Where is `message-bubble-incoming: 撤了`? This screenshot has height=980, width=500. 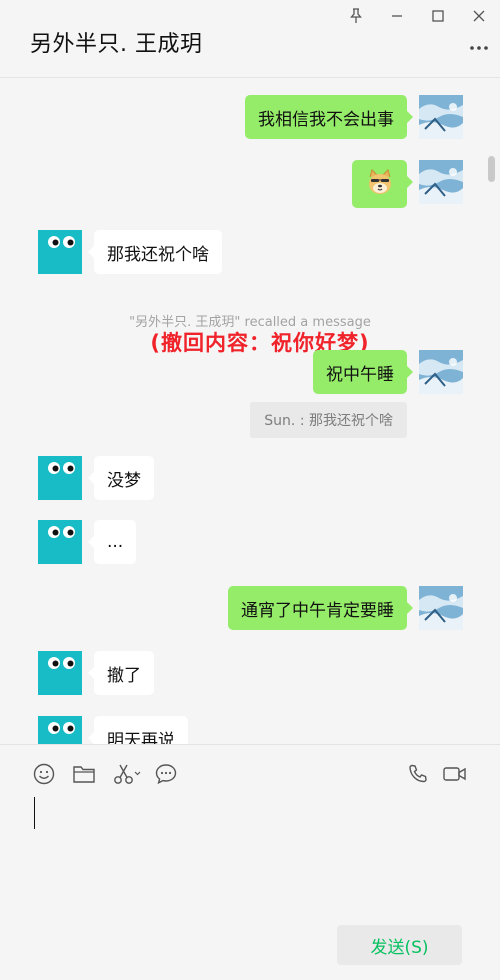 message-bubble-incoming: 撤了 is located at coordinates (121, 673).